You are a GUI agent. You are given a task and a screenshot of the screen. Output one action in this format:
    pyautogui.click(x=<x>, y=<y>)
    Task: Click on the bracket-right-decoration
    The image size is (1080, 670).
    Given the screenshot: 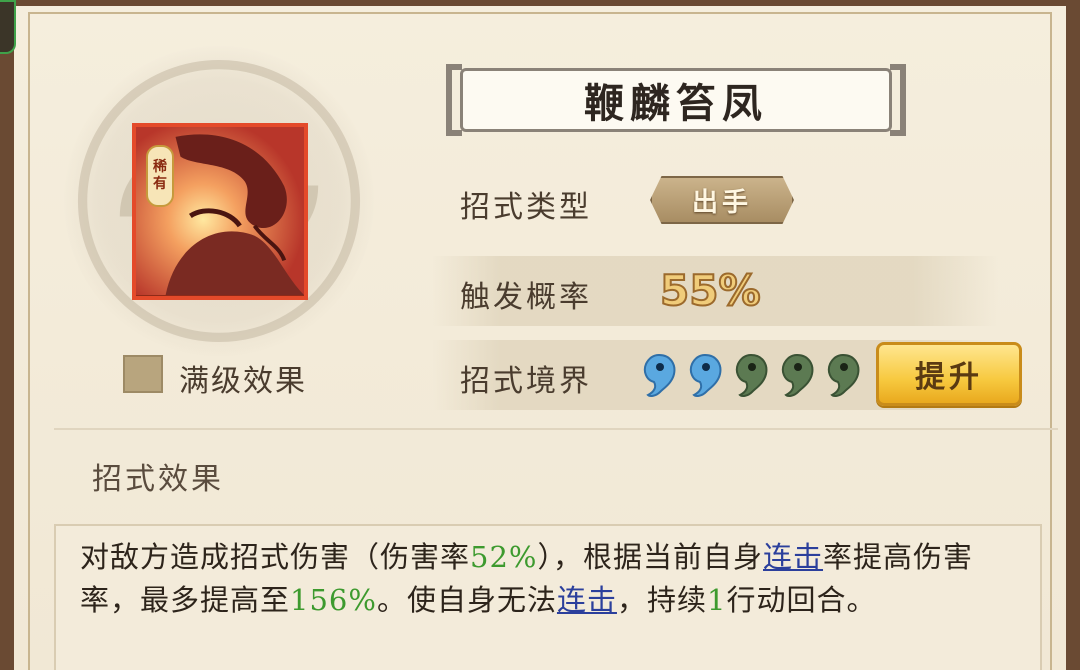 What is the action you would take?
    pyautogui.click(x=898, y=100)
    